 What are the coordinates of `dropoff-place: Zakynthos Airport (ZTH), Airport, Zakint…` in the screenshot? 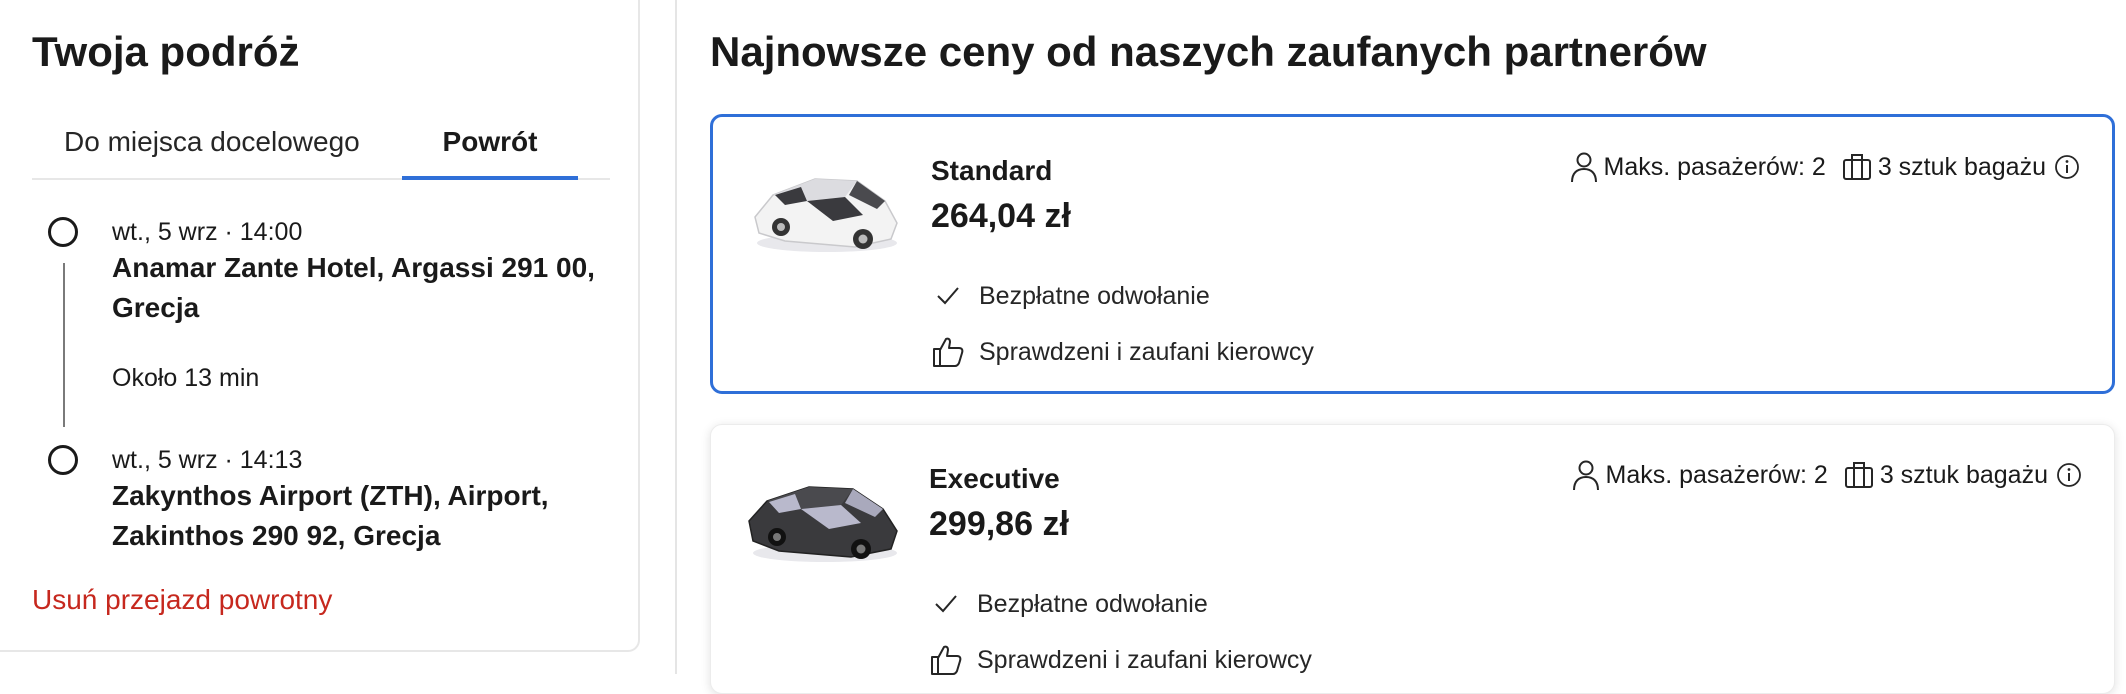 It's located at (330, 515).